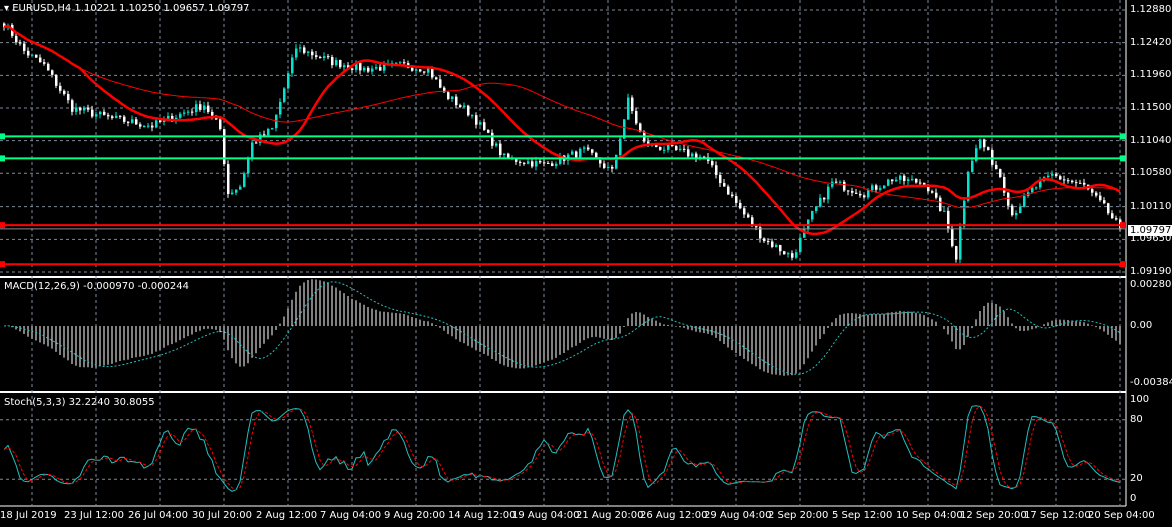 The image size is (1172, 527). What do you see at coordinates (1150, 230) in the screenshot?
I see `current-price-tag: 1.09797` at bounding box center [1150, 230].